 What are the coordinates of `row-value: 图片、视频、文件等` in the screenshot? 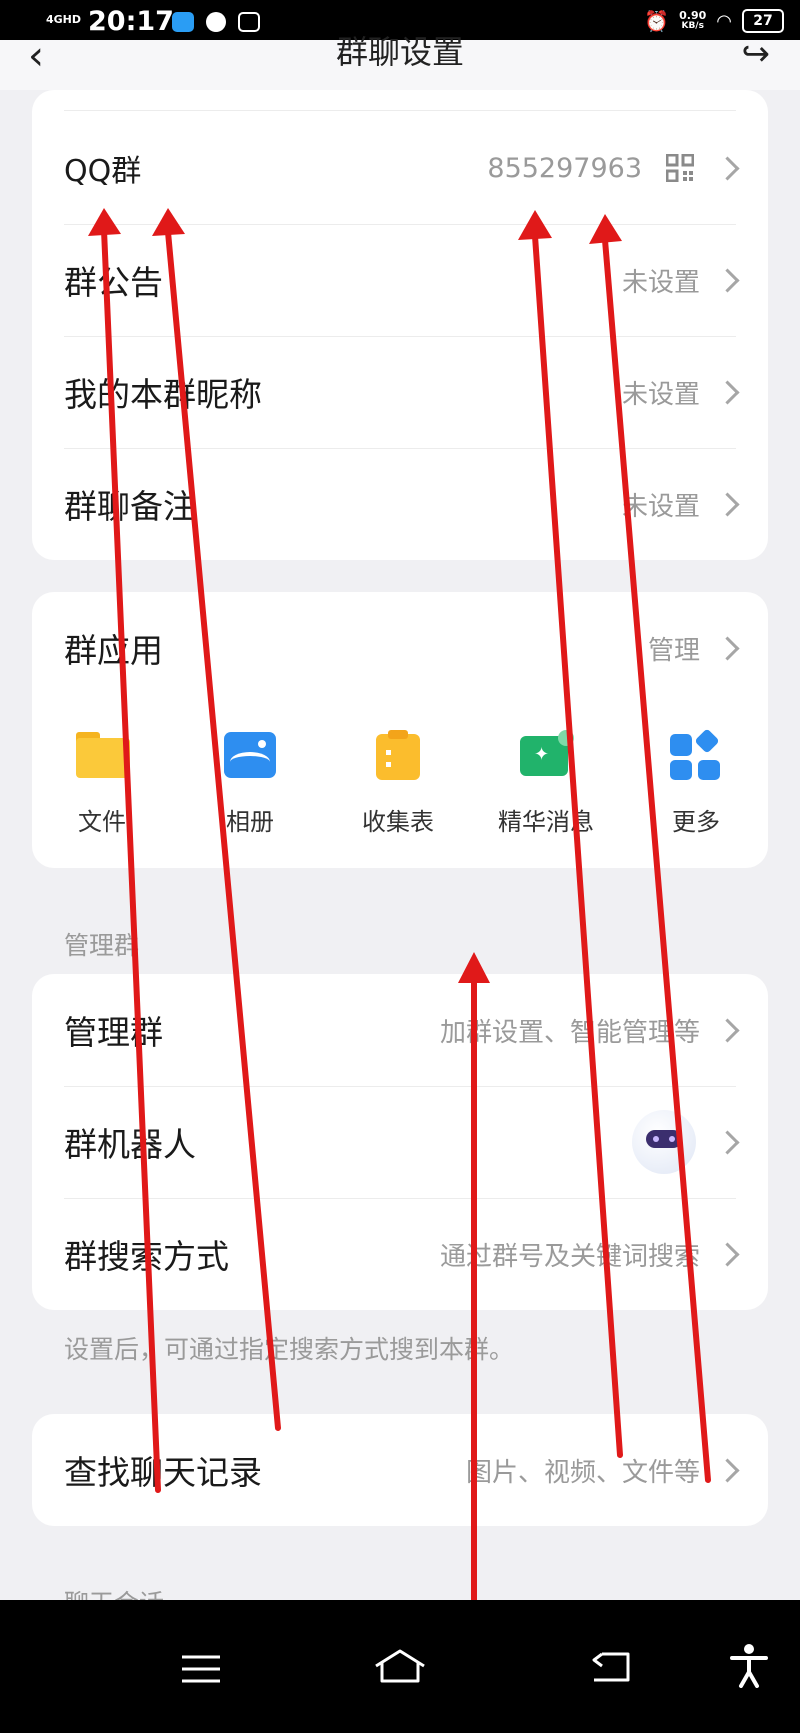 It's located at (582, 1472).